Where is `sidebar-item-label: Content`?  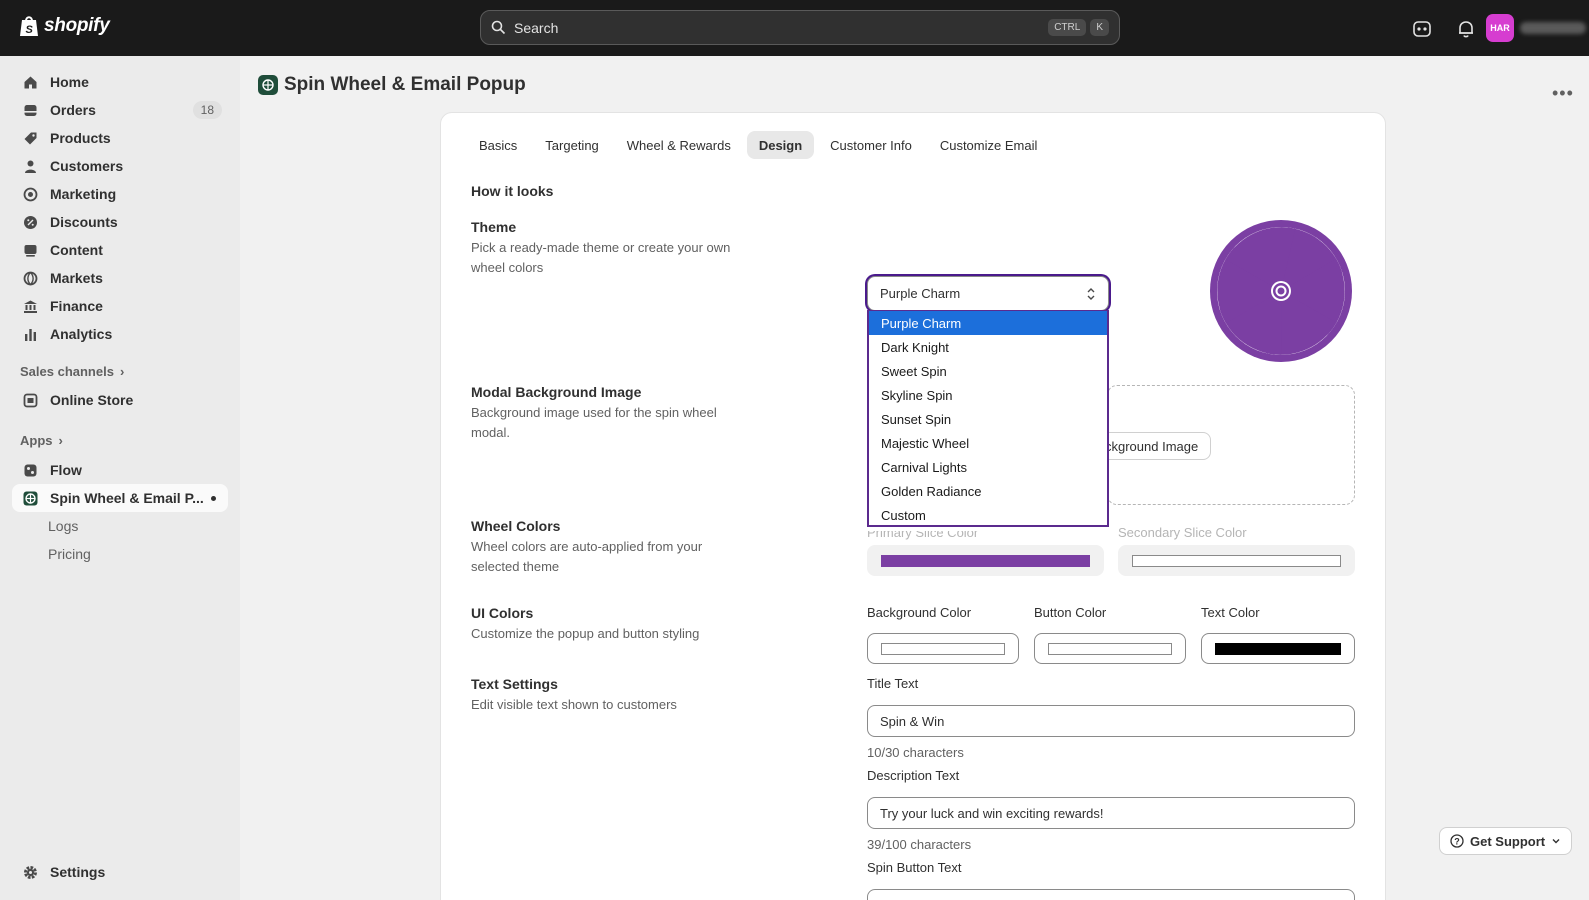
sidebar-item-label: Content is located at coordinates (76, 250).